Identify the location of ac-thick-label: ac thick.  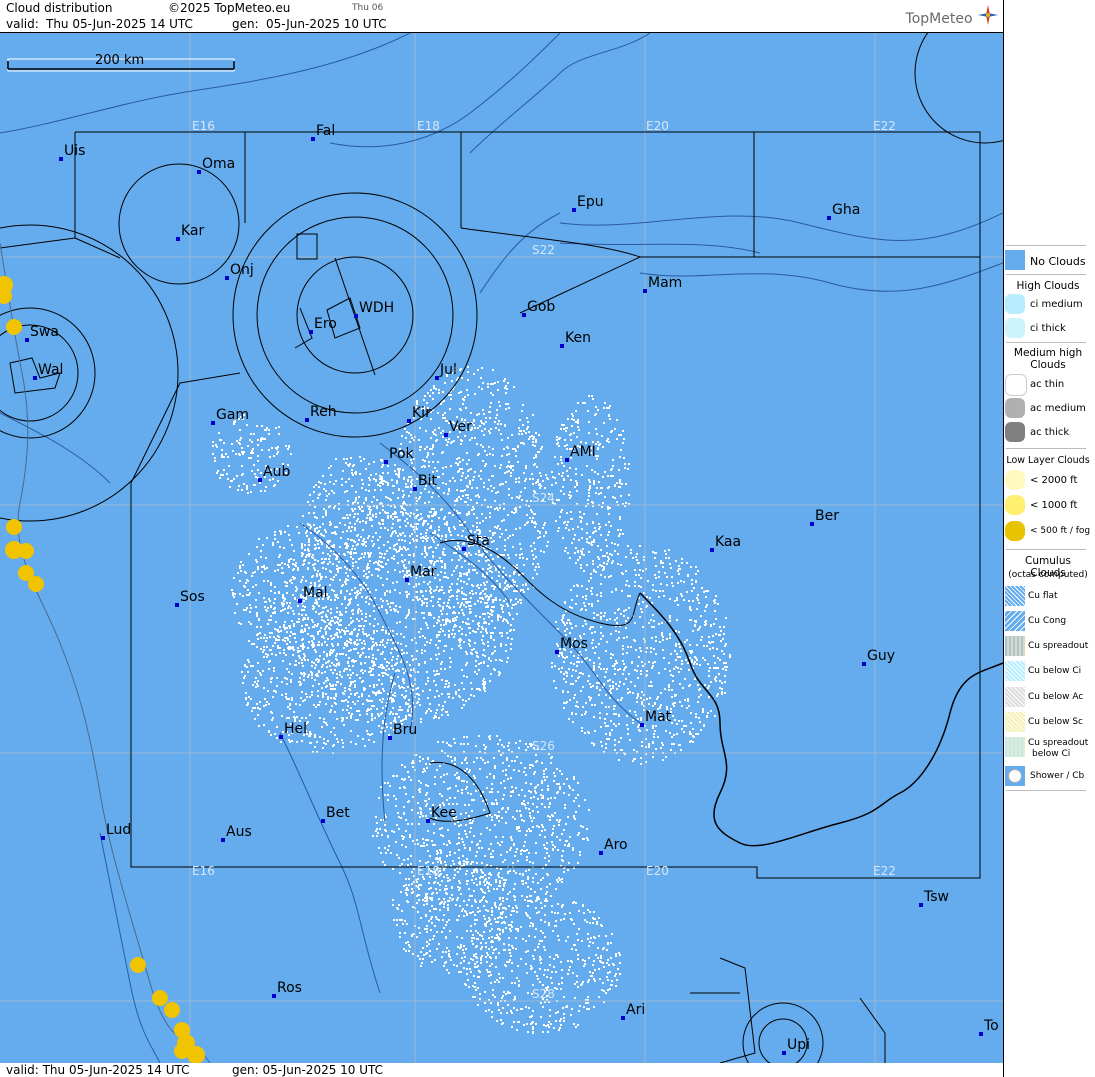
(1050, 432).